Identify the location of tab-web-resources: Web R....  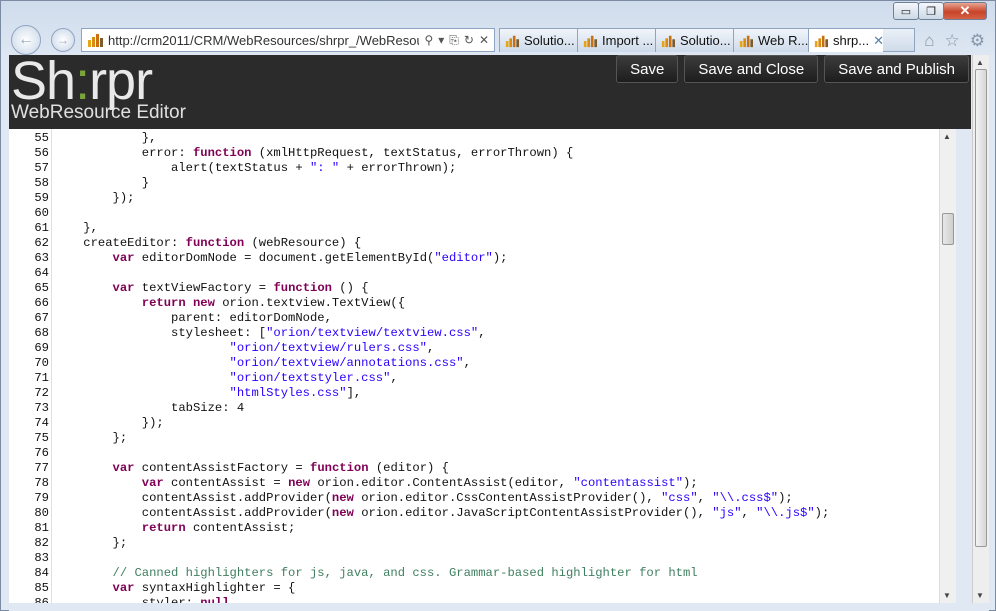
(771, 40).